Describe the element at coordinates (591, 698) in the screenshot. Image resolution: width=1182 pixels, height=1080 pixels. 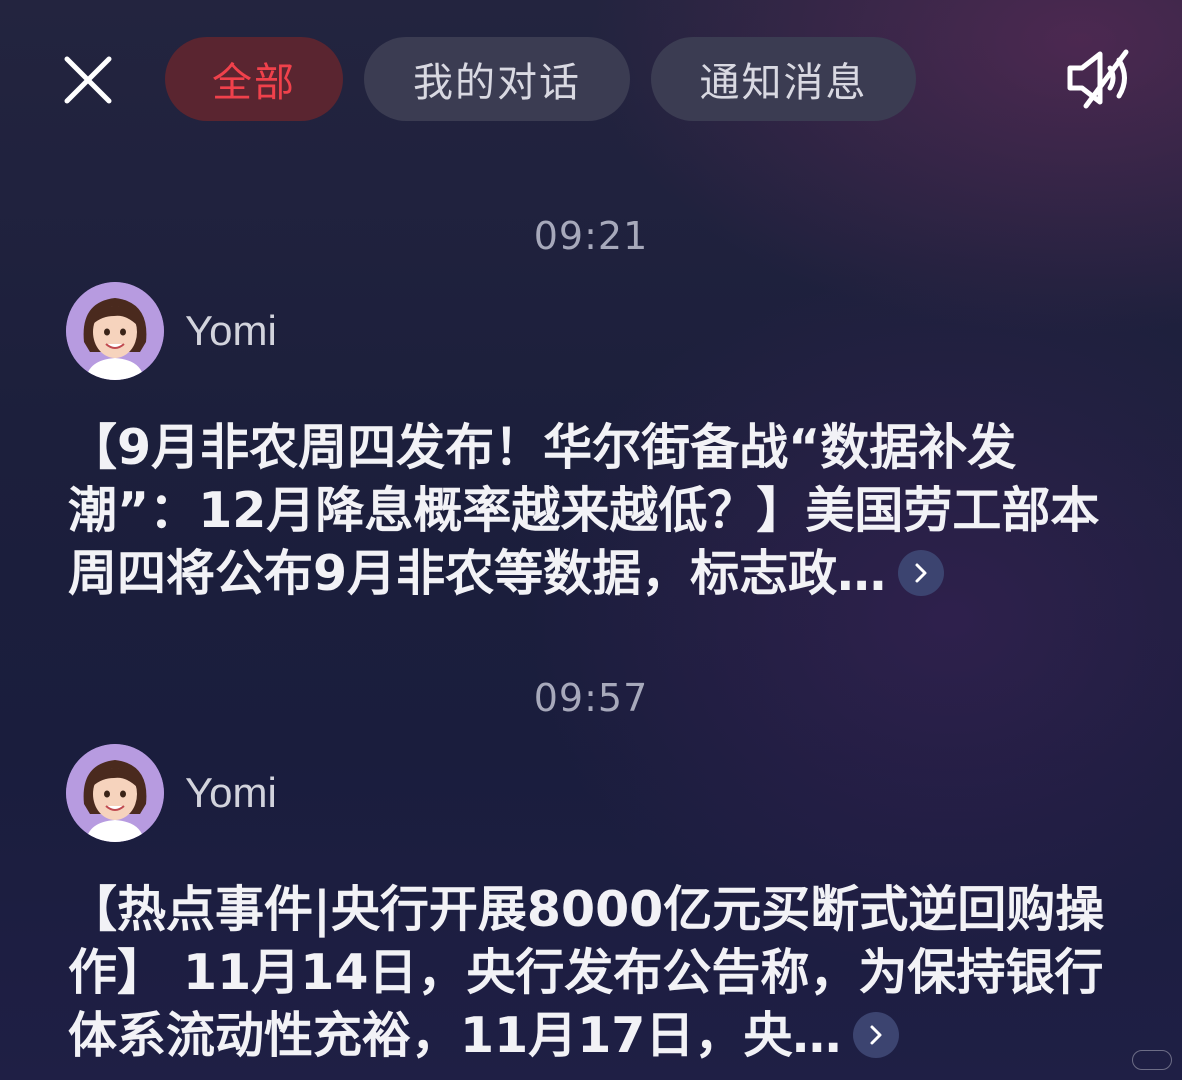
I see `message-timestamp: 09:57` at that location.